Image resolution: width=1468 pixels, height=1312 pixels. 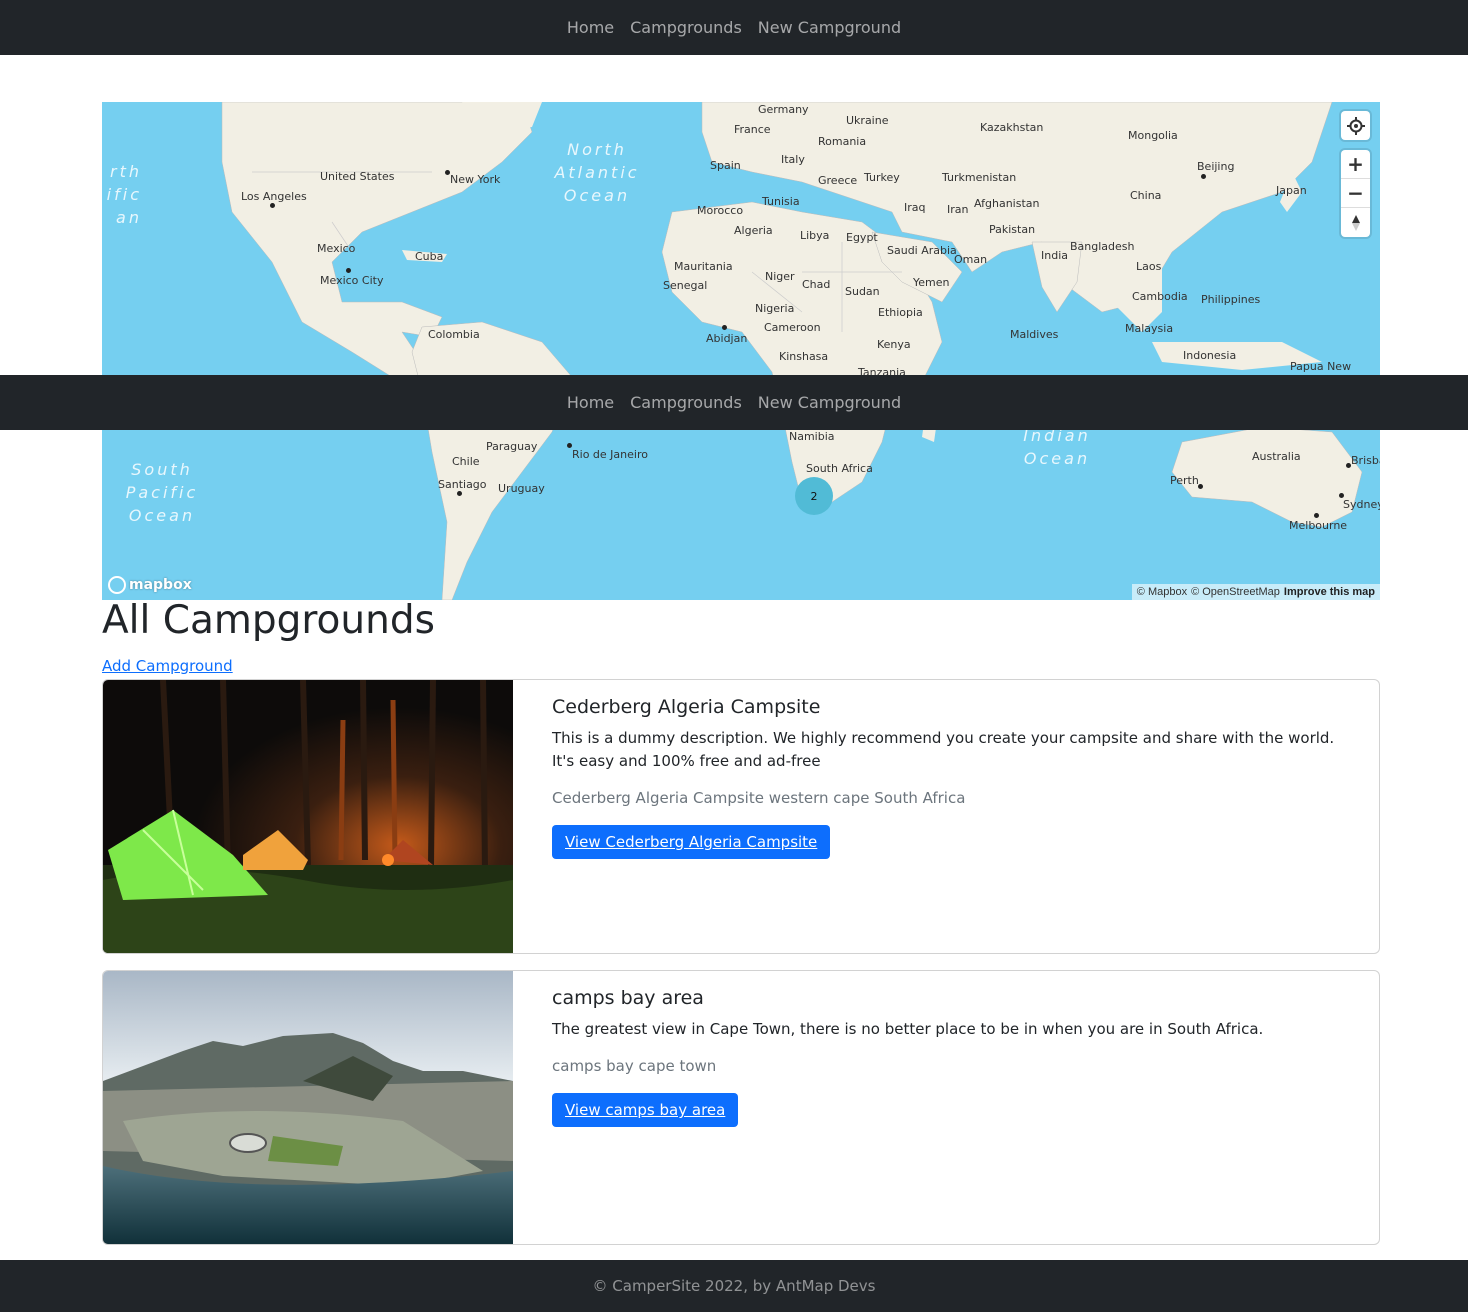 What do you see at coordinates (793, 159) in the screenshot?
I see `map-label: Italy` at bounding box center [793, 159].